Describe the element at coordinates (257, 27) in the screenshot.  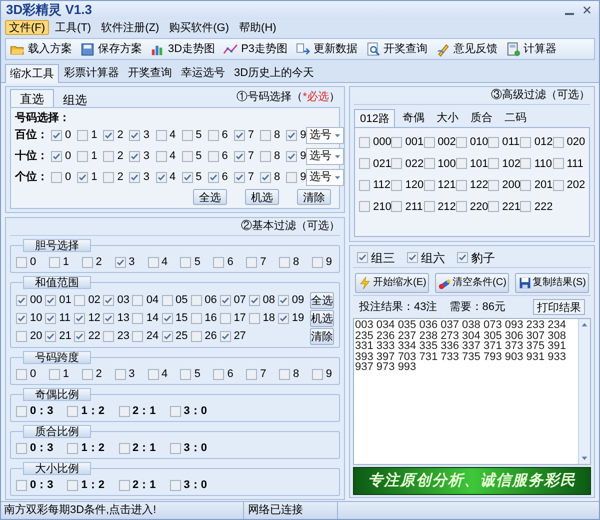
I see `menu-item: 帮助(H)` at that location.